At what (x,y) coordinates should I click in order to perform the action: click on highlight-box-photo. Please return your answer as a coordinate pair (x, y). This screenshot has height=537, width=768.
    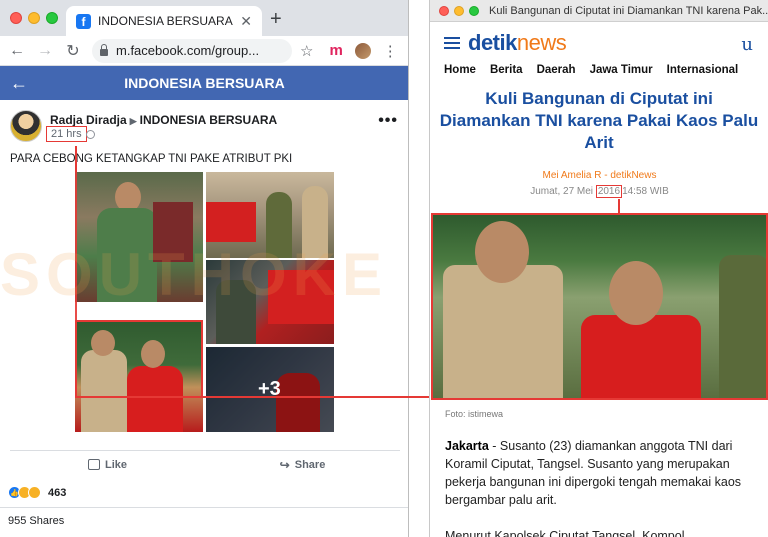
    Looking at the image, I should click on (139, 359).